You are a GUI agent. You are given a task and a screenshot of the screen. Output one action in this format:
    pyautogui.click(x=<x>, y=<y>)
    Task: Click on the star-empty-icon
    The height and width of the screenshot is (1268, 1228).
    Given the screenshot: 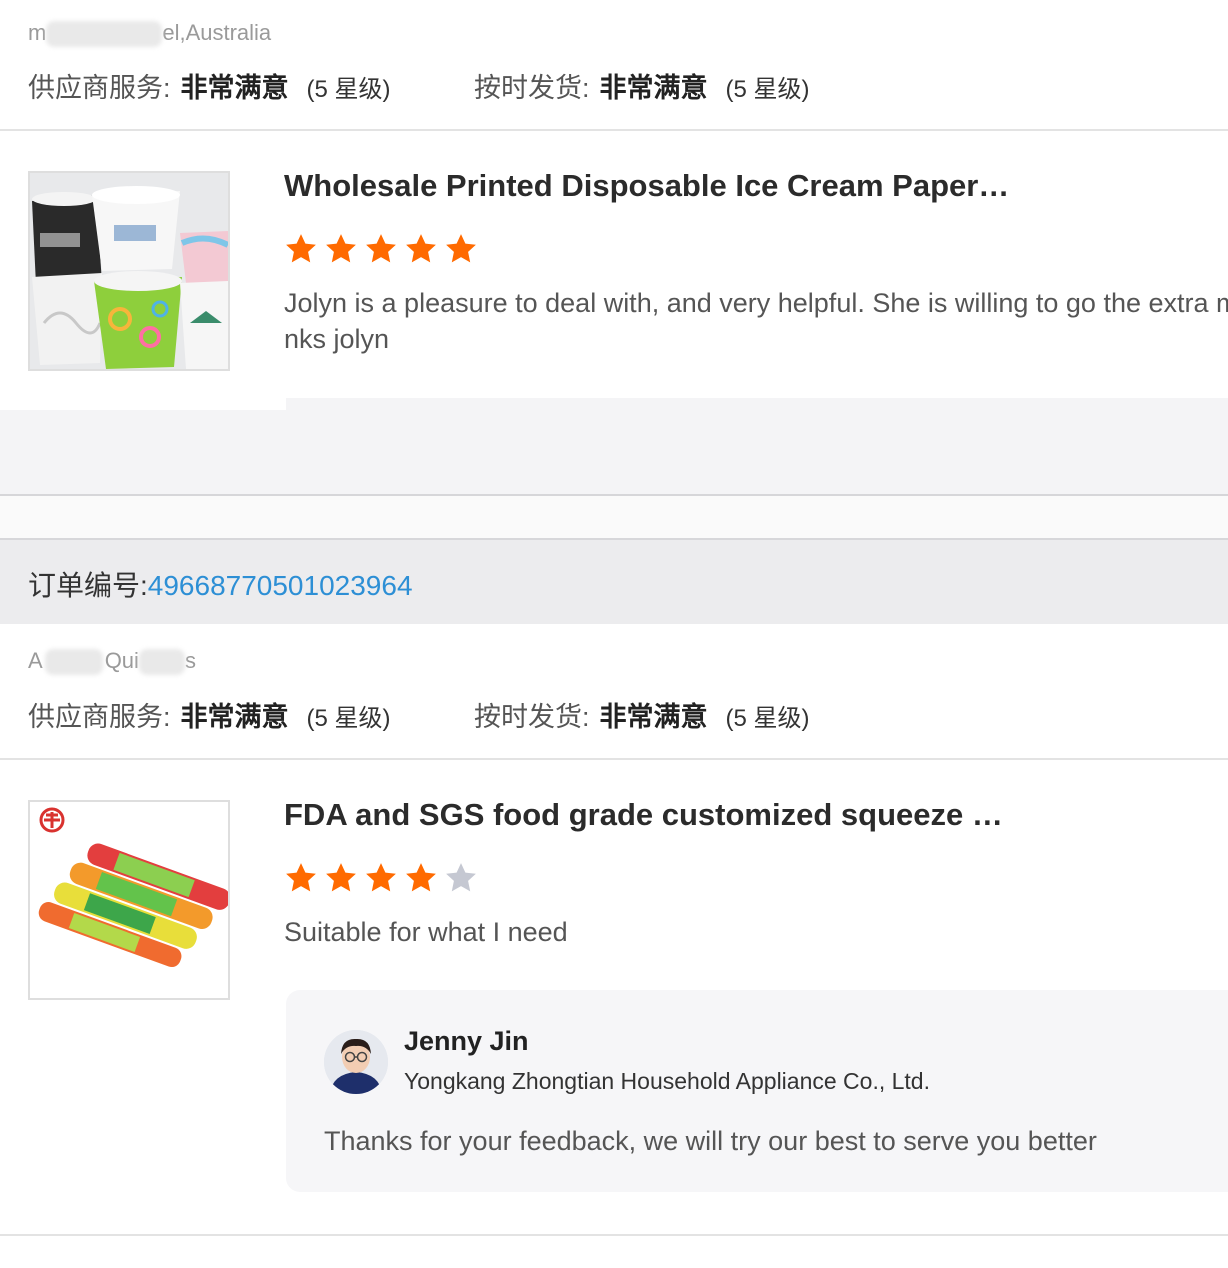 What is the action you would take?
    pyautogui.click(x=461, y=877)
    